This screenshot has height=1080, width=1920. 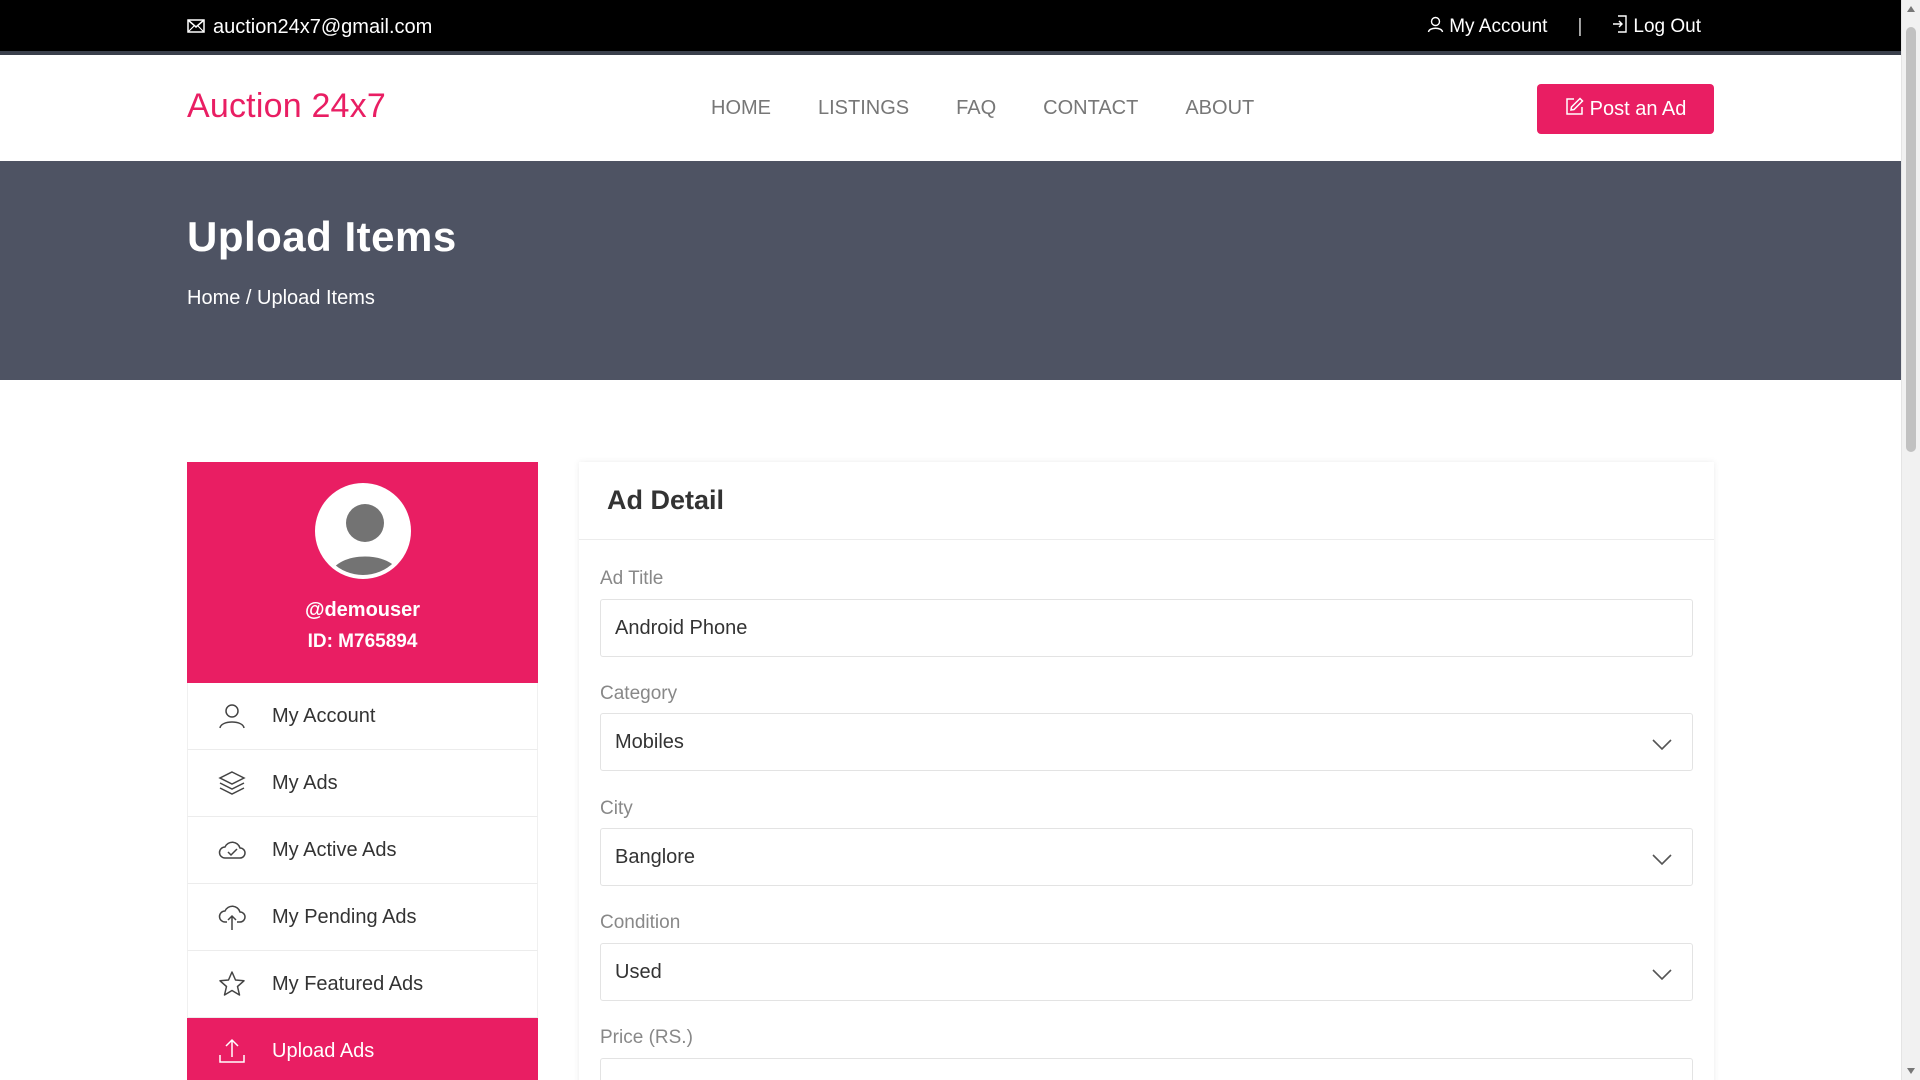 What do you see at coordinates (1911, 239) in the screenshot?
I see `scrollbar-thumb` at bounding box center [1911, 239].